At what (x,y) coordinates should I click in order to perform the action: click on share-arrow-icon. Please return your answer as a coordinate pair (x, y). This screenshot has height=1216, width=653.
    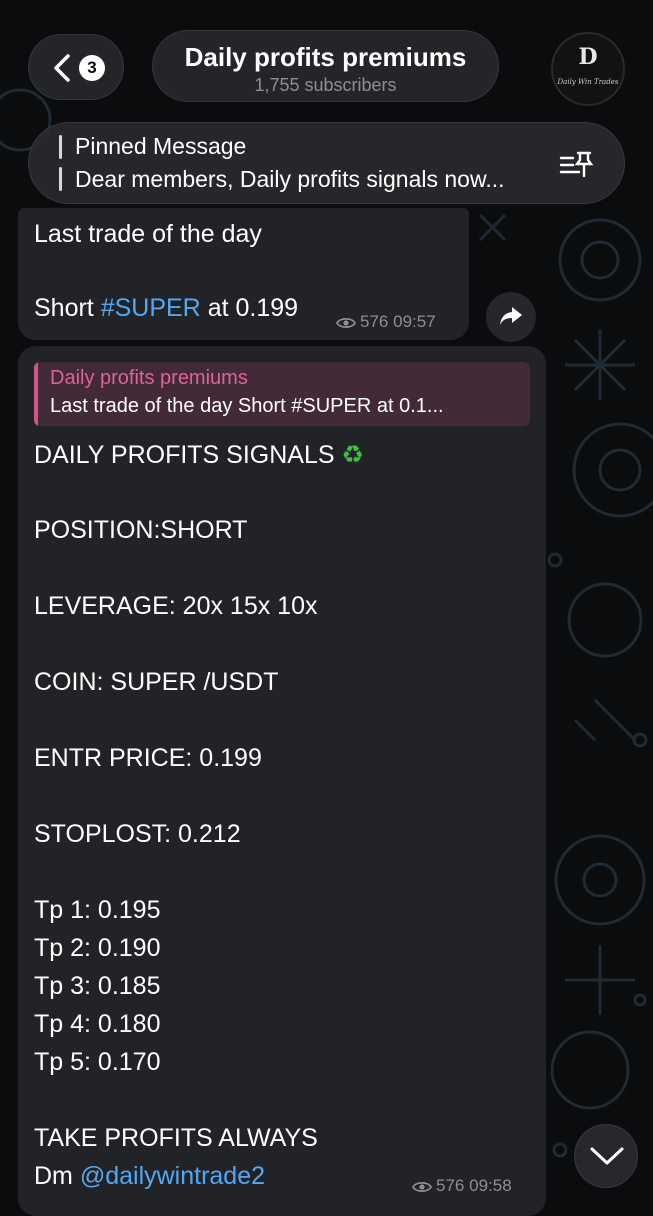
    Looking at the image, I should click on (511, 316).